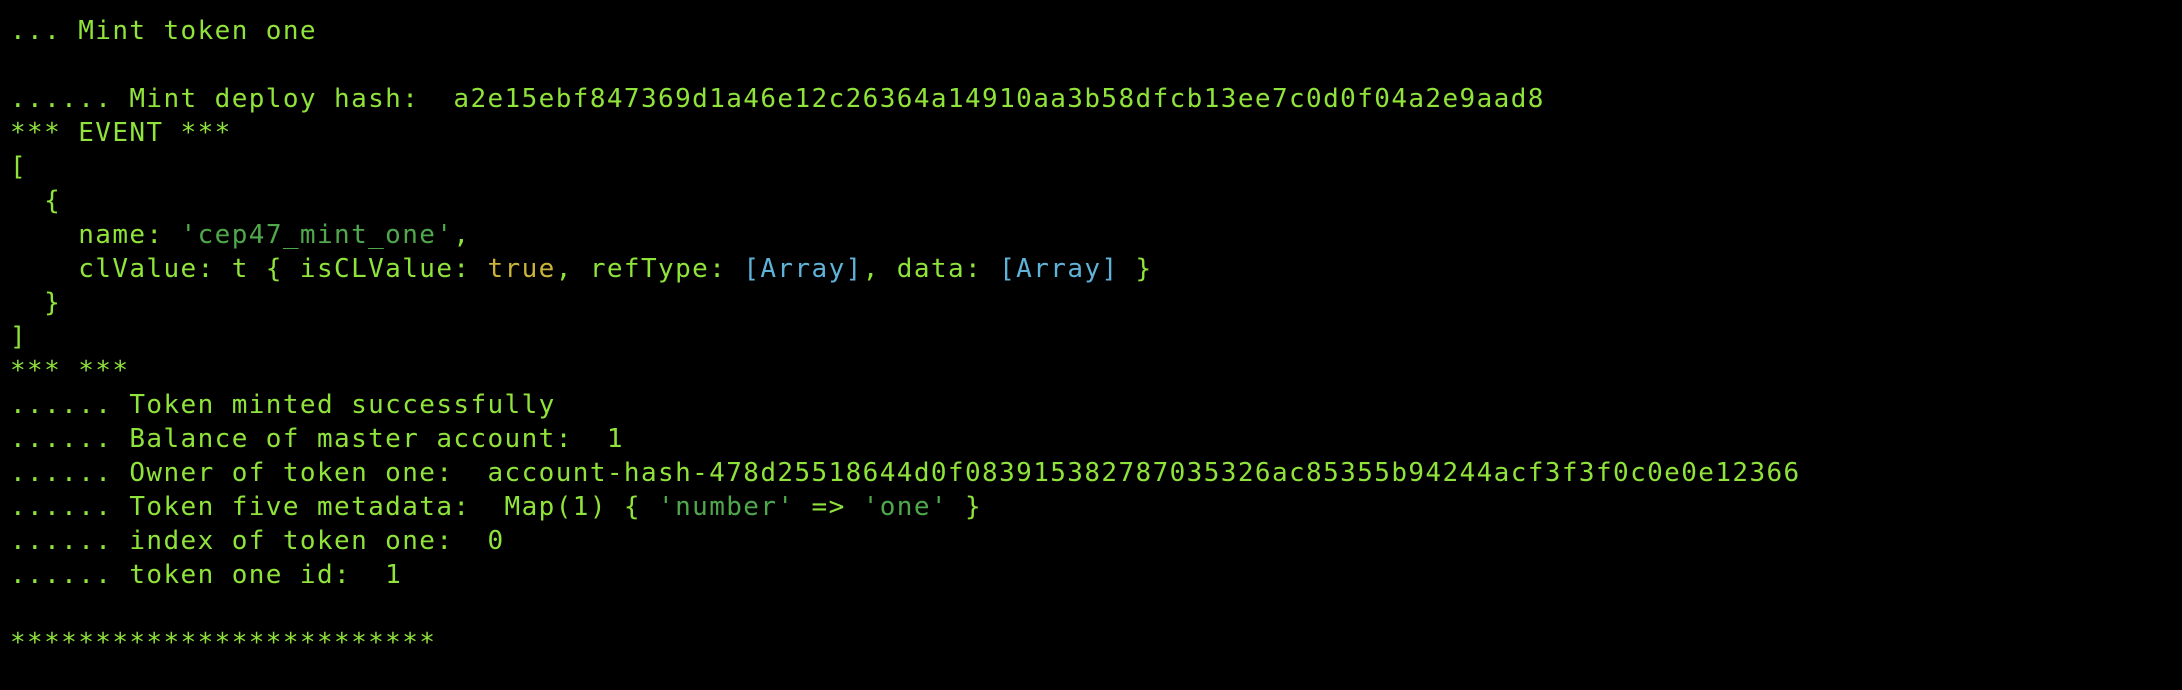  Describe the element at coordinates (803, 269) in the screenshot. I see `reftype-array: [Array]` at that location.